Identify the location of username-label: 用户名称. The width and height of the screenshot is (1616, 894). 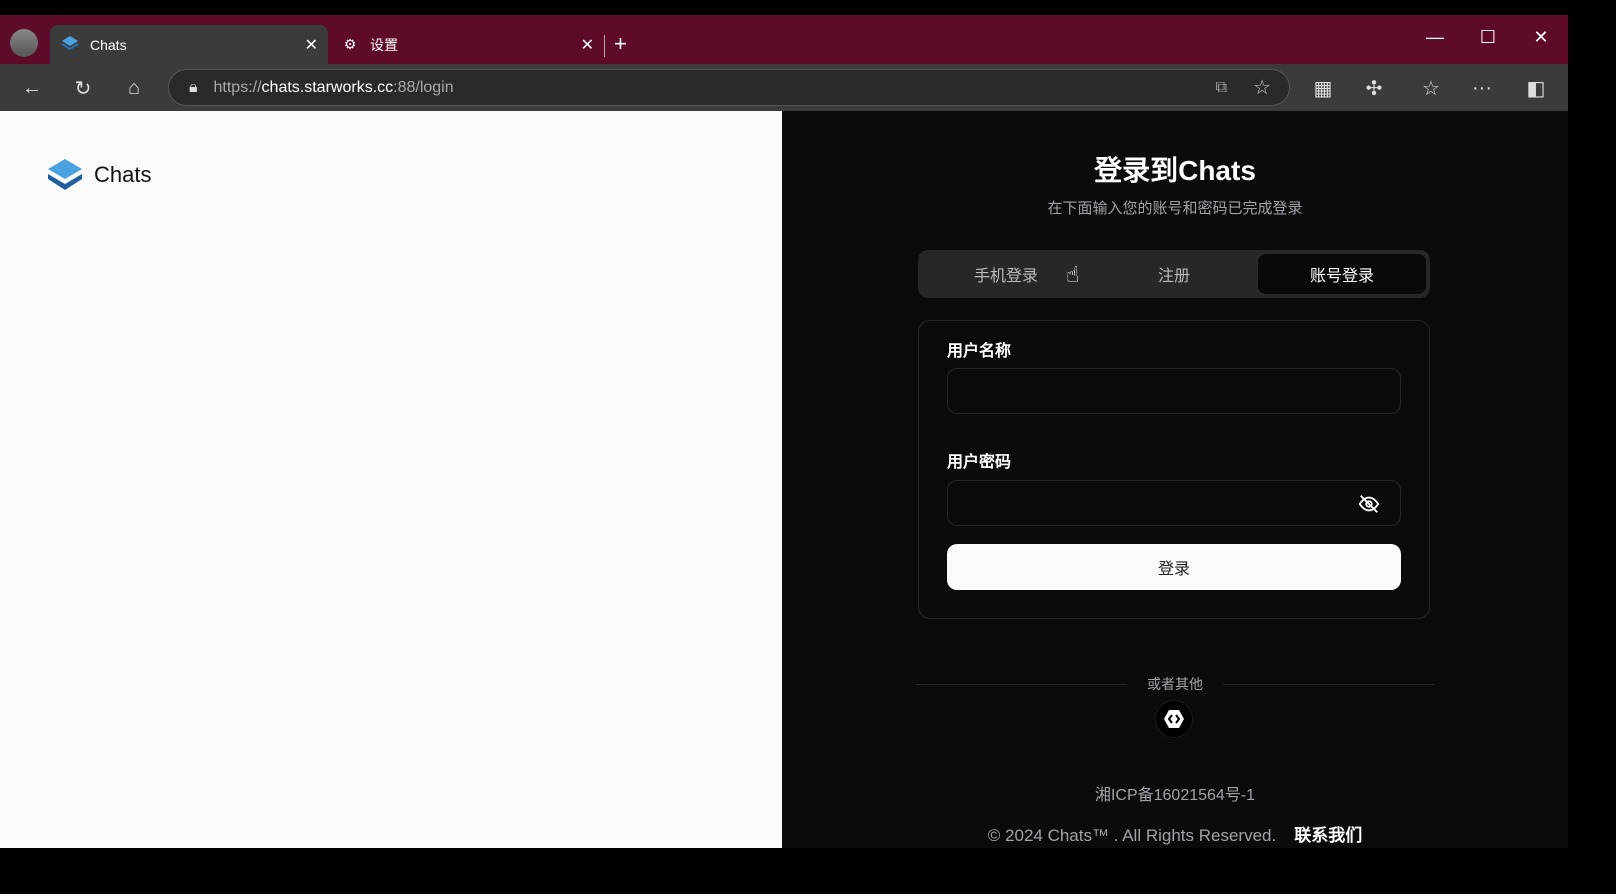
(979, 351).